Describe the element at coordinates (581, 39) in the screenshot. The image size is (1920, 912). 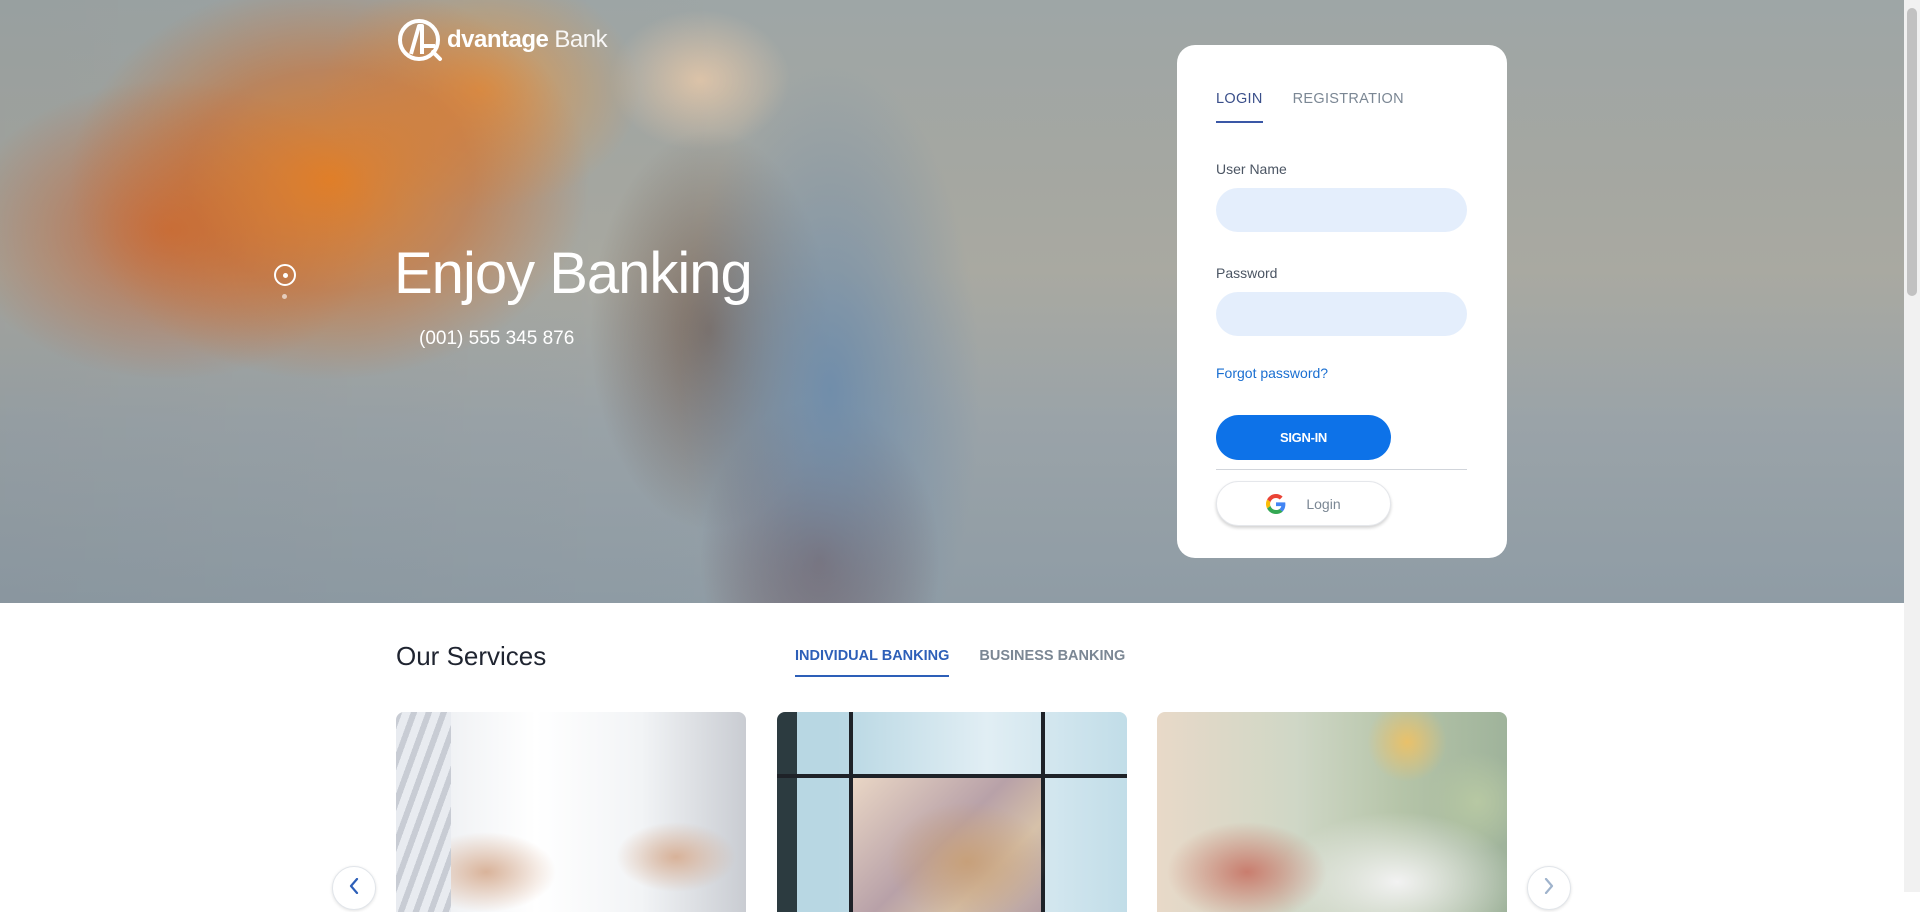
I see `logo-sub-text: Bank` at that location.